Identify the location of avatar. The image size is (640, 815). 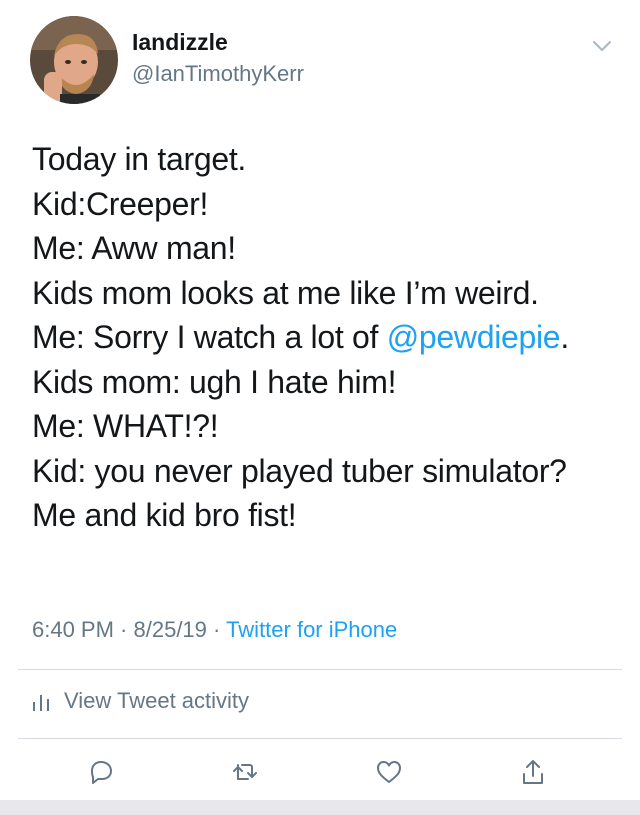
(74, 60).